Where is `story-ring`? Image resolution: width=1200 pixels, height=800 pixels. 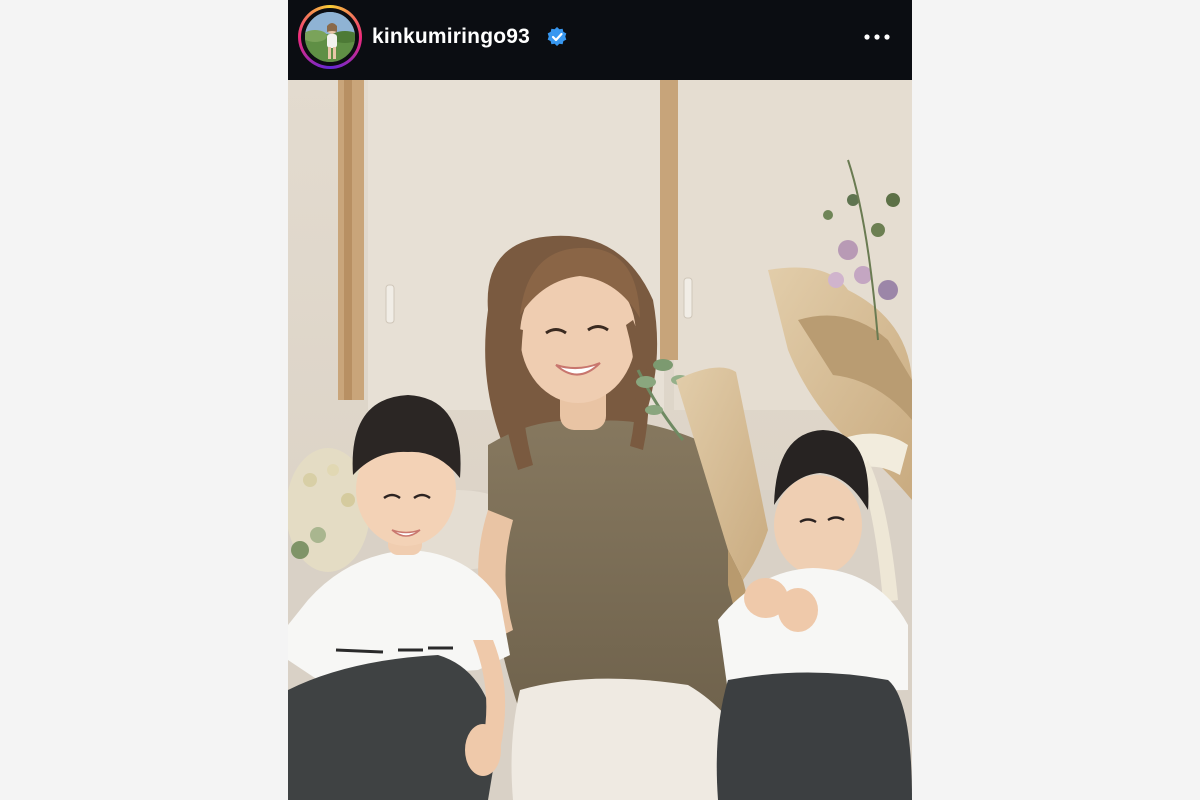 story-ring is located at coordinates (330, 37).